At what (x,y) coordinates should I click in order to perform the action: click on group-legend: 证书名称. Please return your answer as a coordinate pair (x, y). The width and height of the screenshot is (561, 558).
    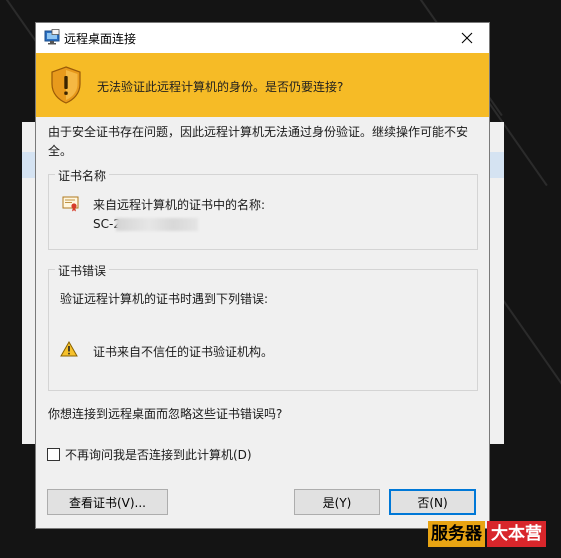
    Looking at the image, I should click on (82, 175).